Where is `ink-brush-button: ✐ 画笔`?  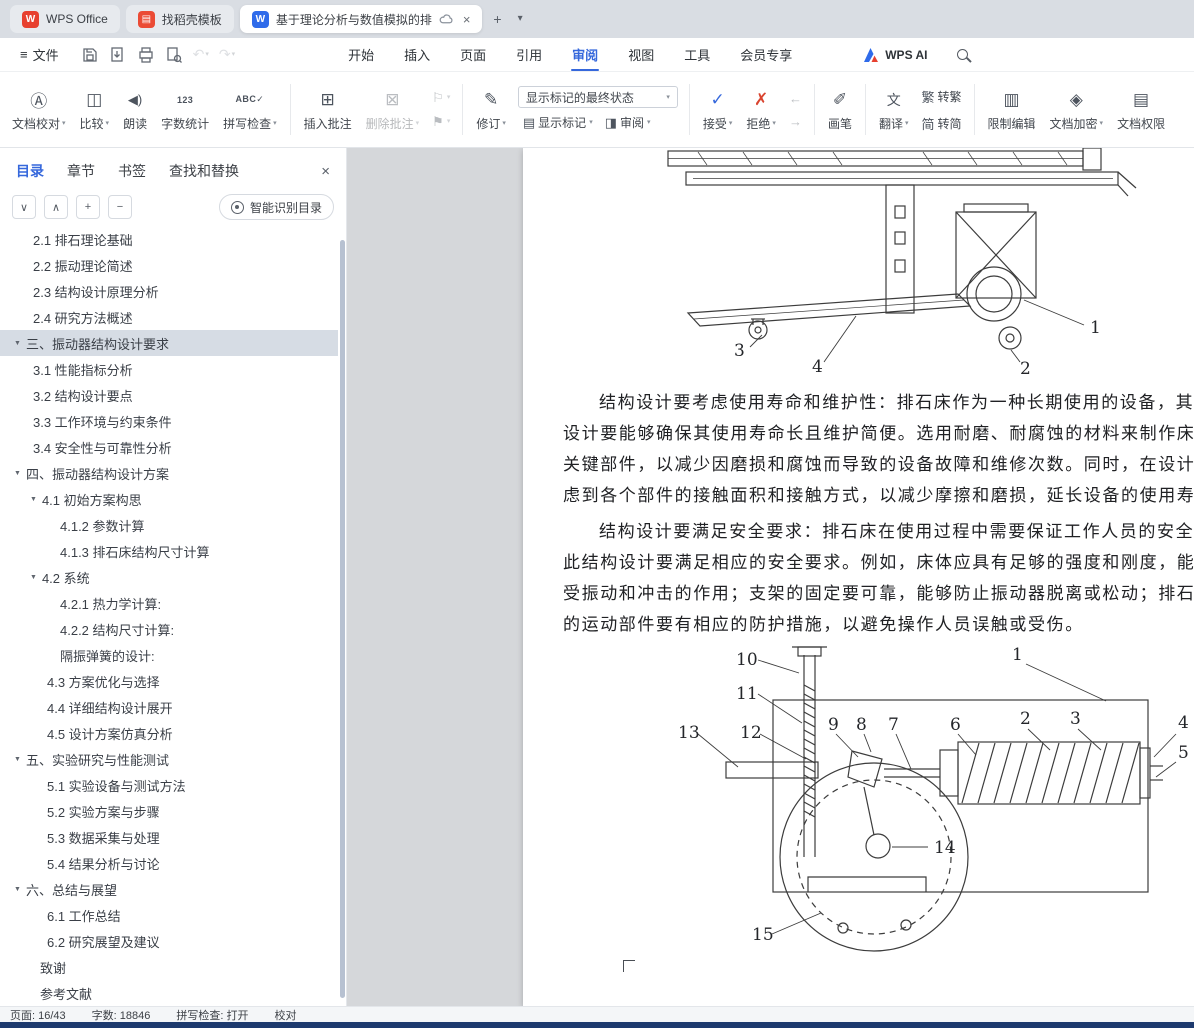 ink-brush-button: ✐ 画笔 is located at coordinates (840, 110).